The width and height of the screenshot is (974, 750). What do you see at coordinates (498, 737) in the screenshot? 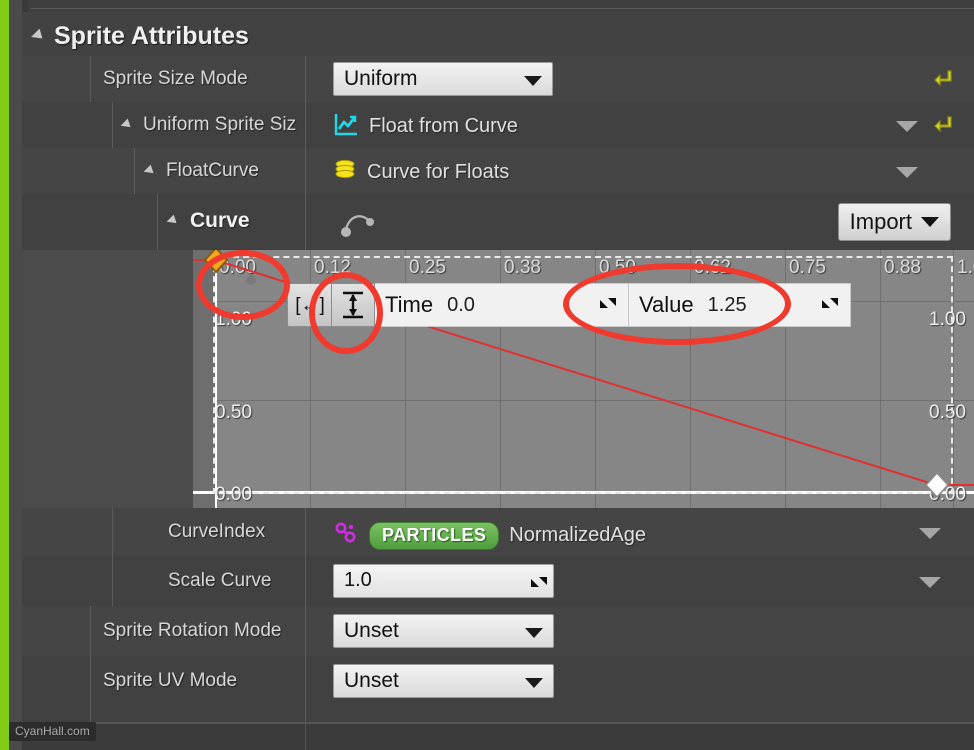
I see `bottom-strip` at bounding box center [498, 737].